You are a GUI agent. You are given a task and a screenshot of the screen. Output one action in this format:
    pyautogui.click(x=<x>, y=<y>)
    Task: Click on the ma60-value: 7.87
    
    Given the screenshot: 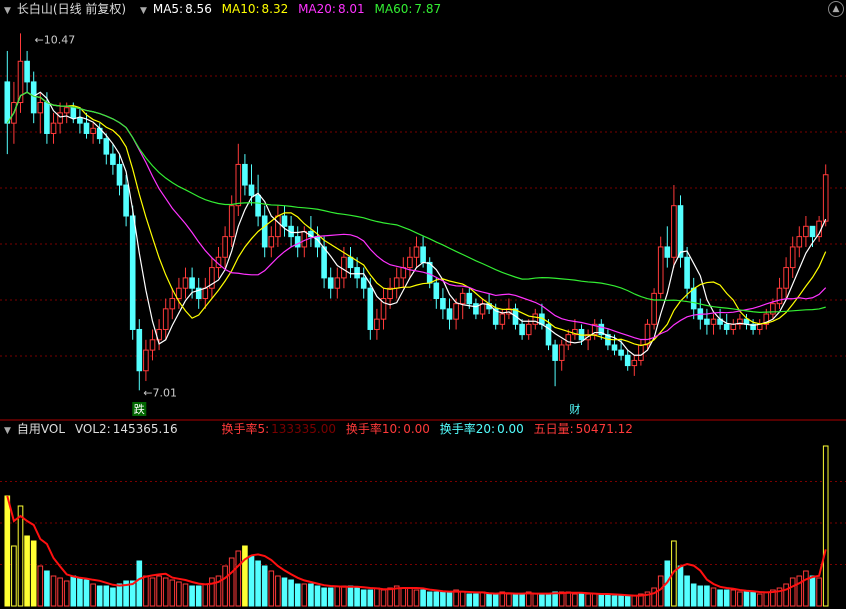 What is the action you would take?
    pyautogui.click(x=428, y=9)
    